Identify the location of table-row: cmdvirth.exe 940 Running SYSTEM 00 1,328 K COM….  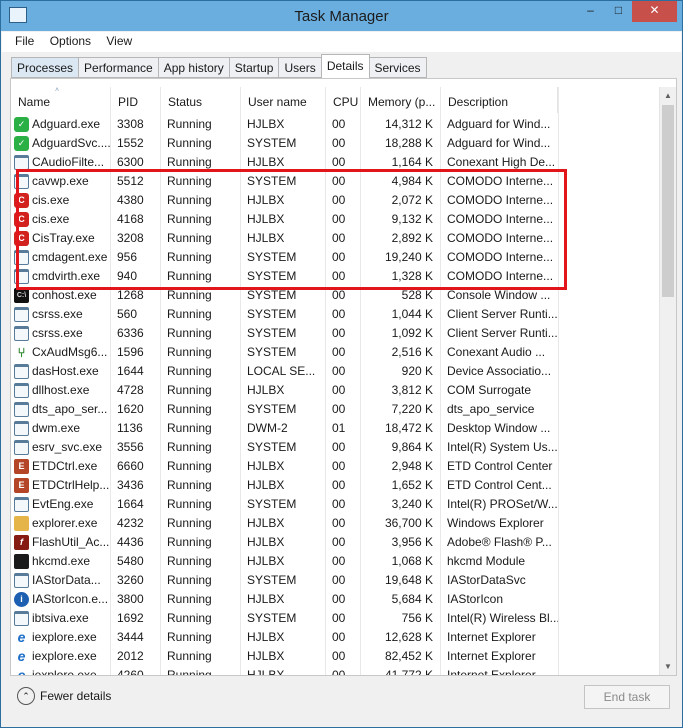
(335, 276).